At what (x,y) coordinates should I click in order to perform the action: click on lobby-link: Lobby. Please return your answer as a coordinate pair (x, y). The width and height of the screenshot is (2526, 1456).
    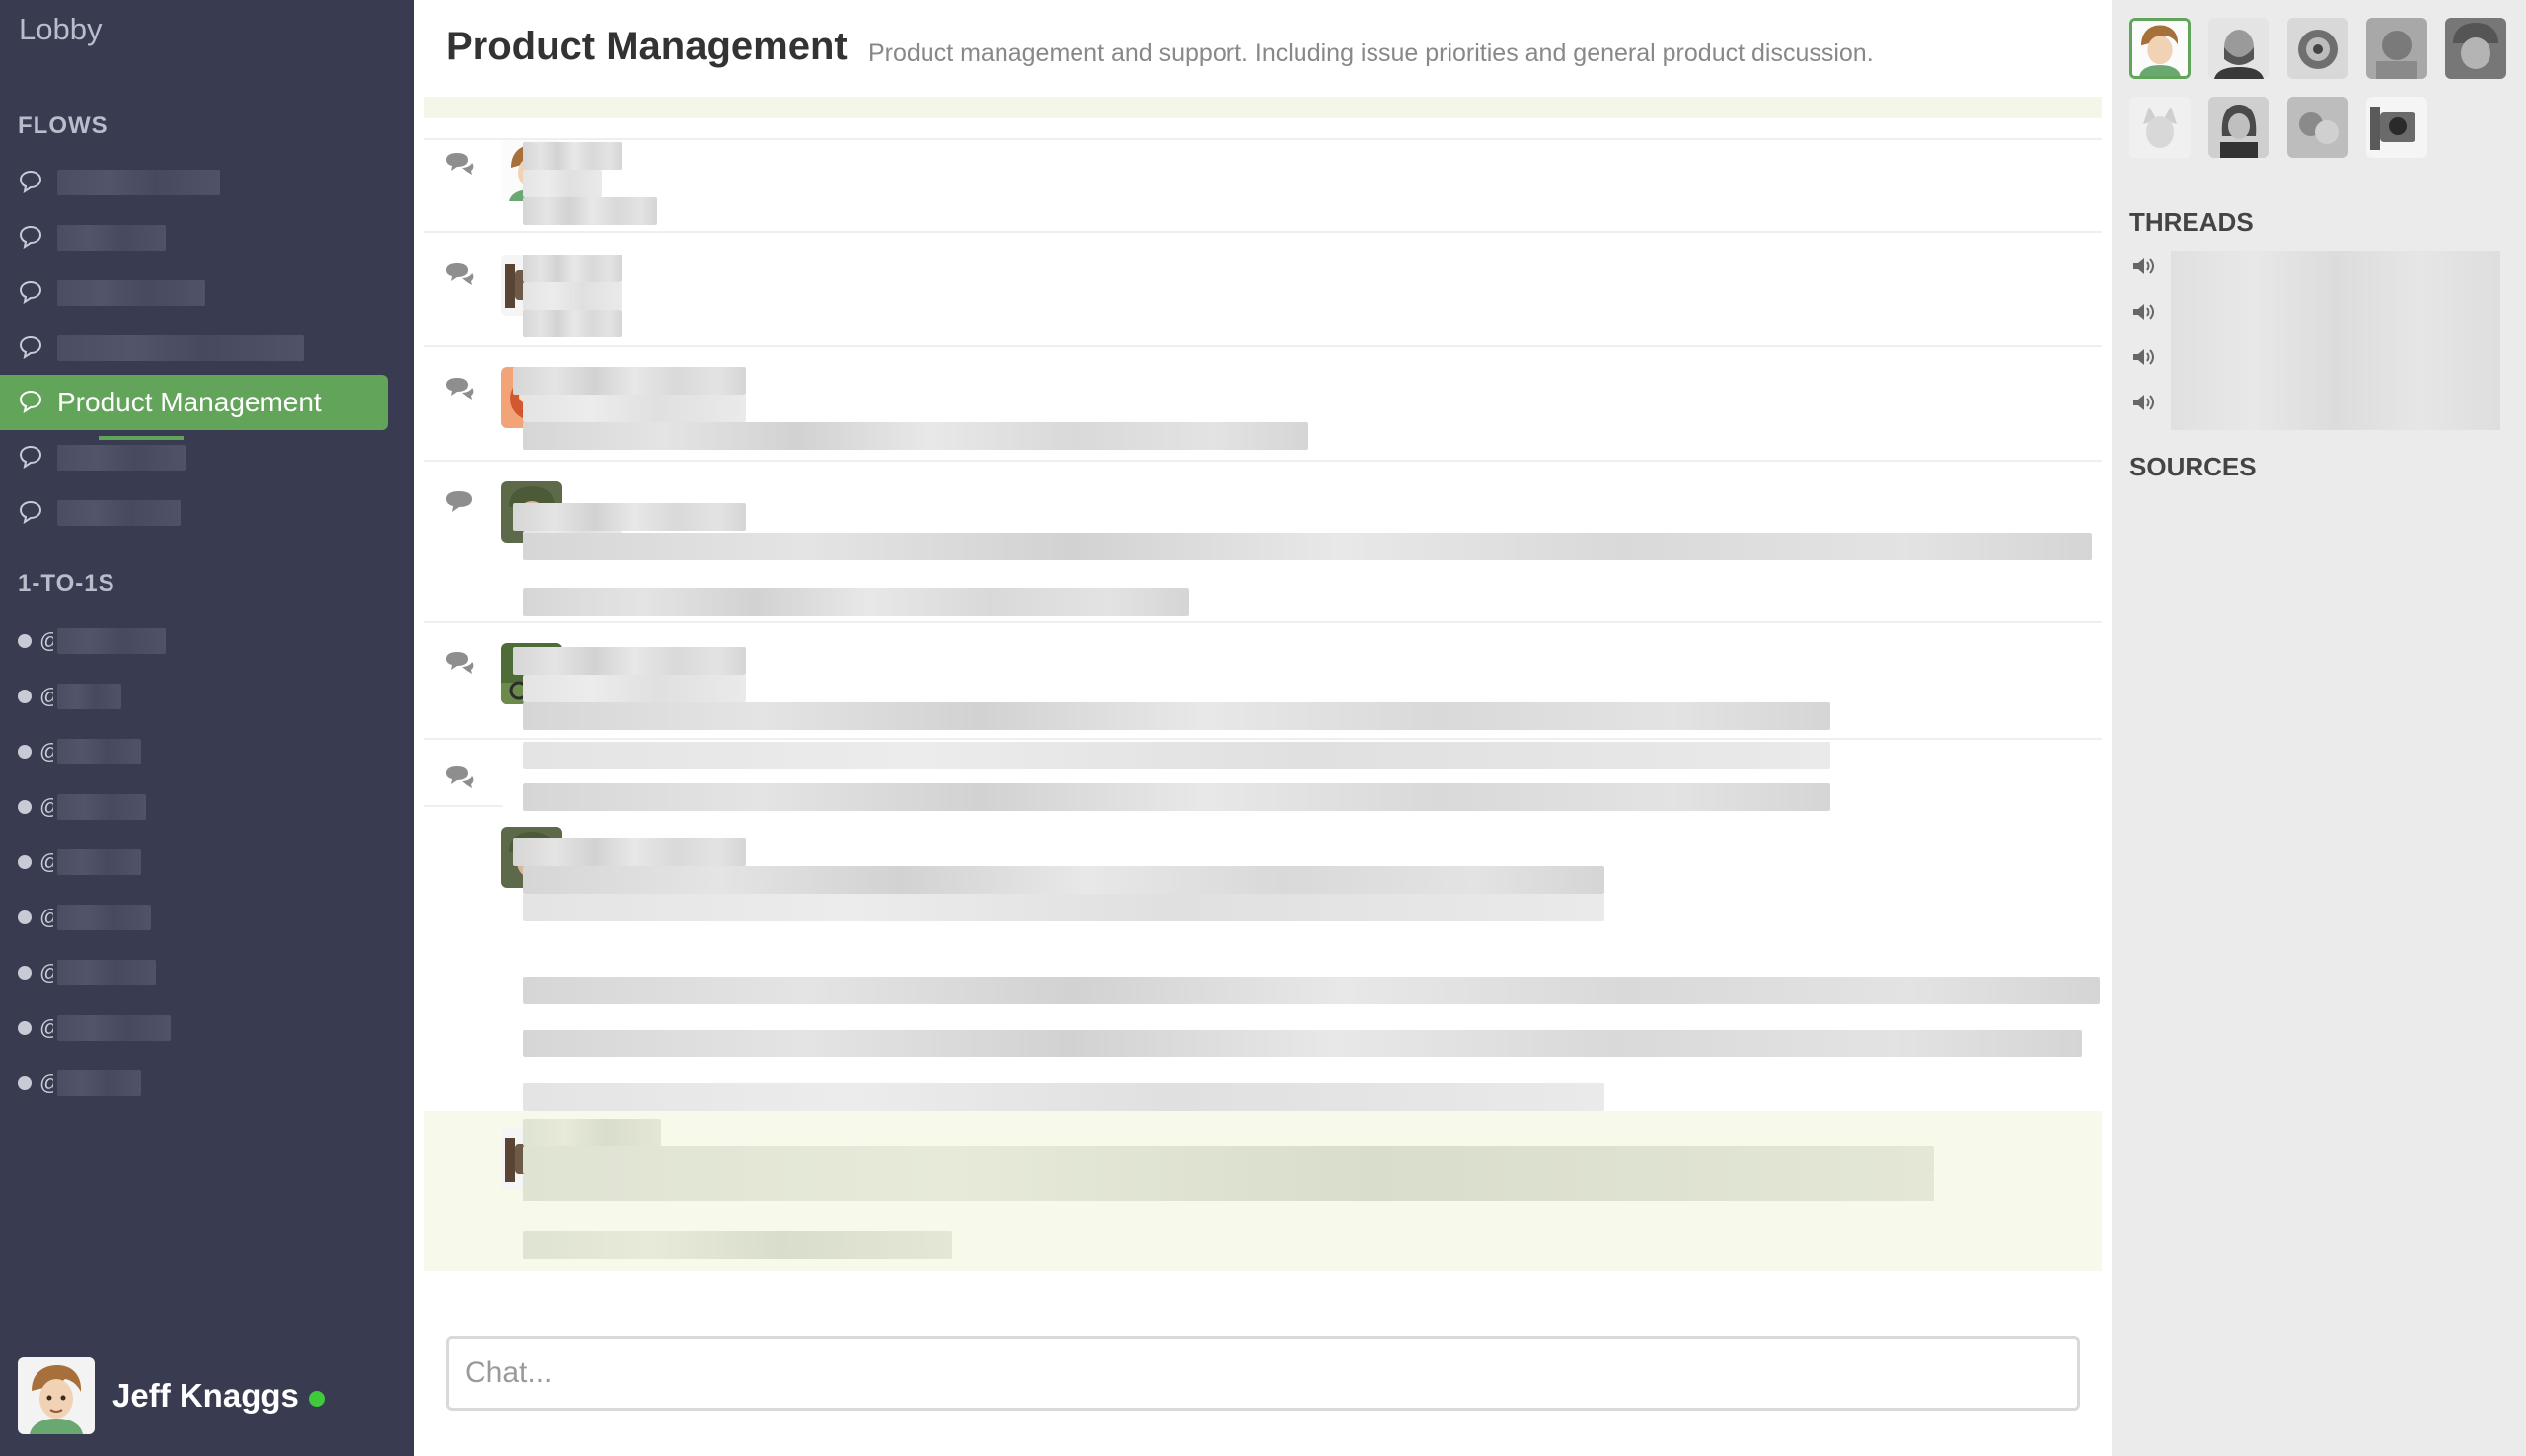
    Looking at the image, I should click on (60, 29).